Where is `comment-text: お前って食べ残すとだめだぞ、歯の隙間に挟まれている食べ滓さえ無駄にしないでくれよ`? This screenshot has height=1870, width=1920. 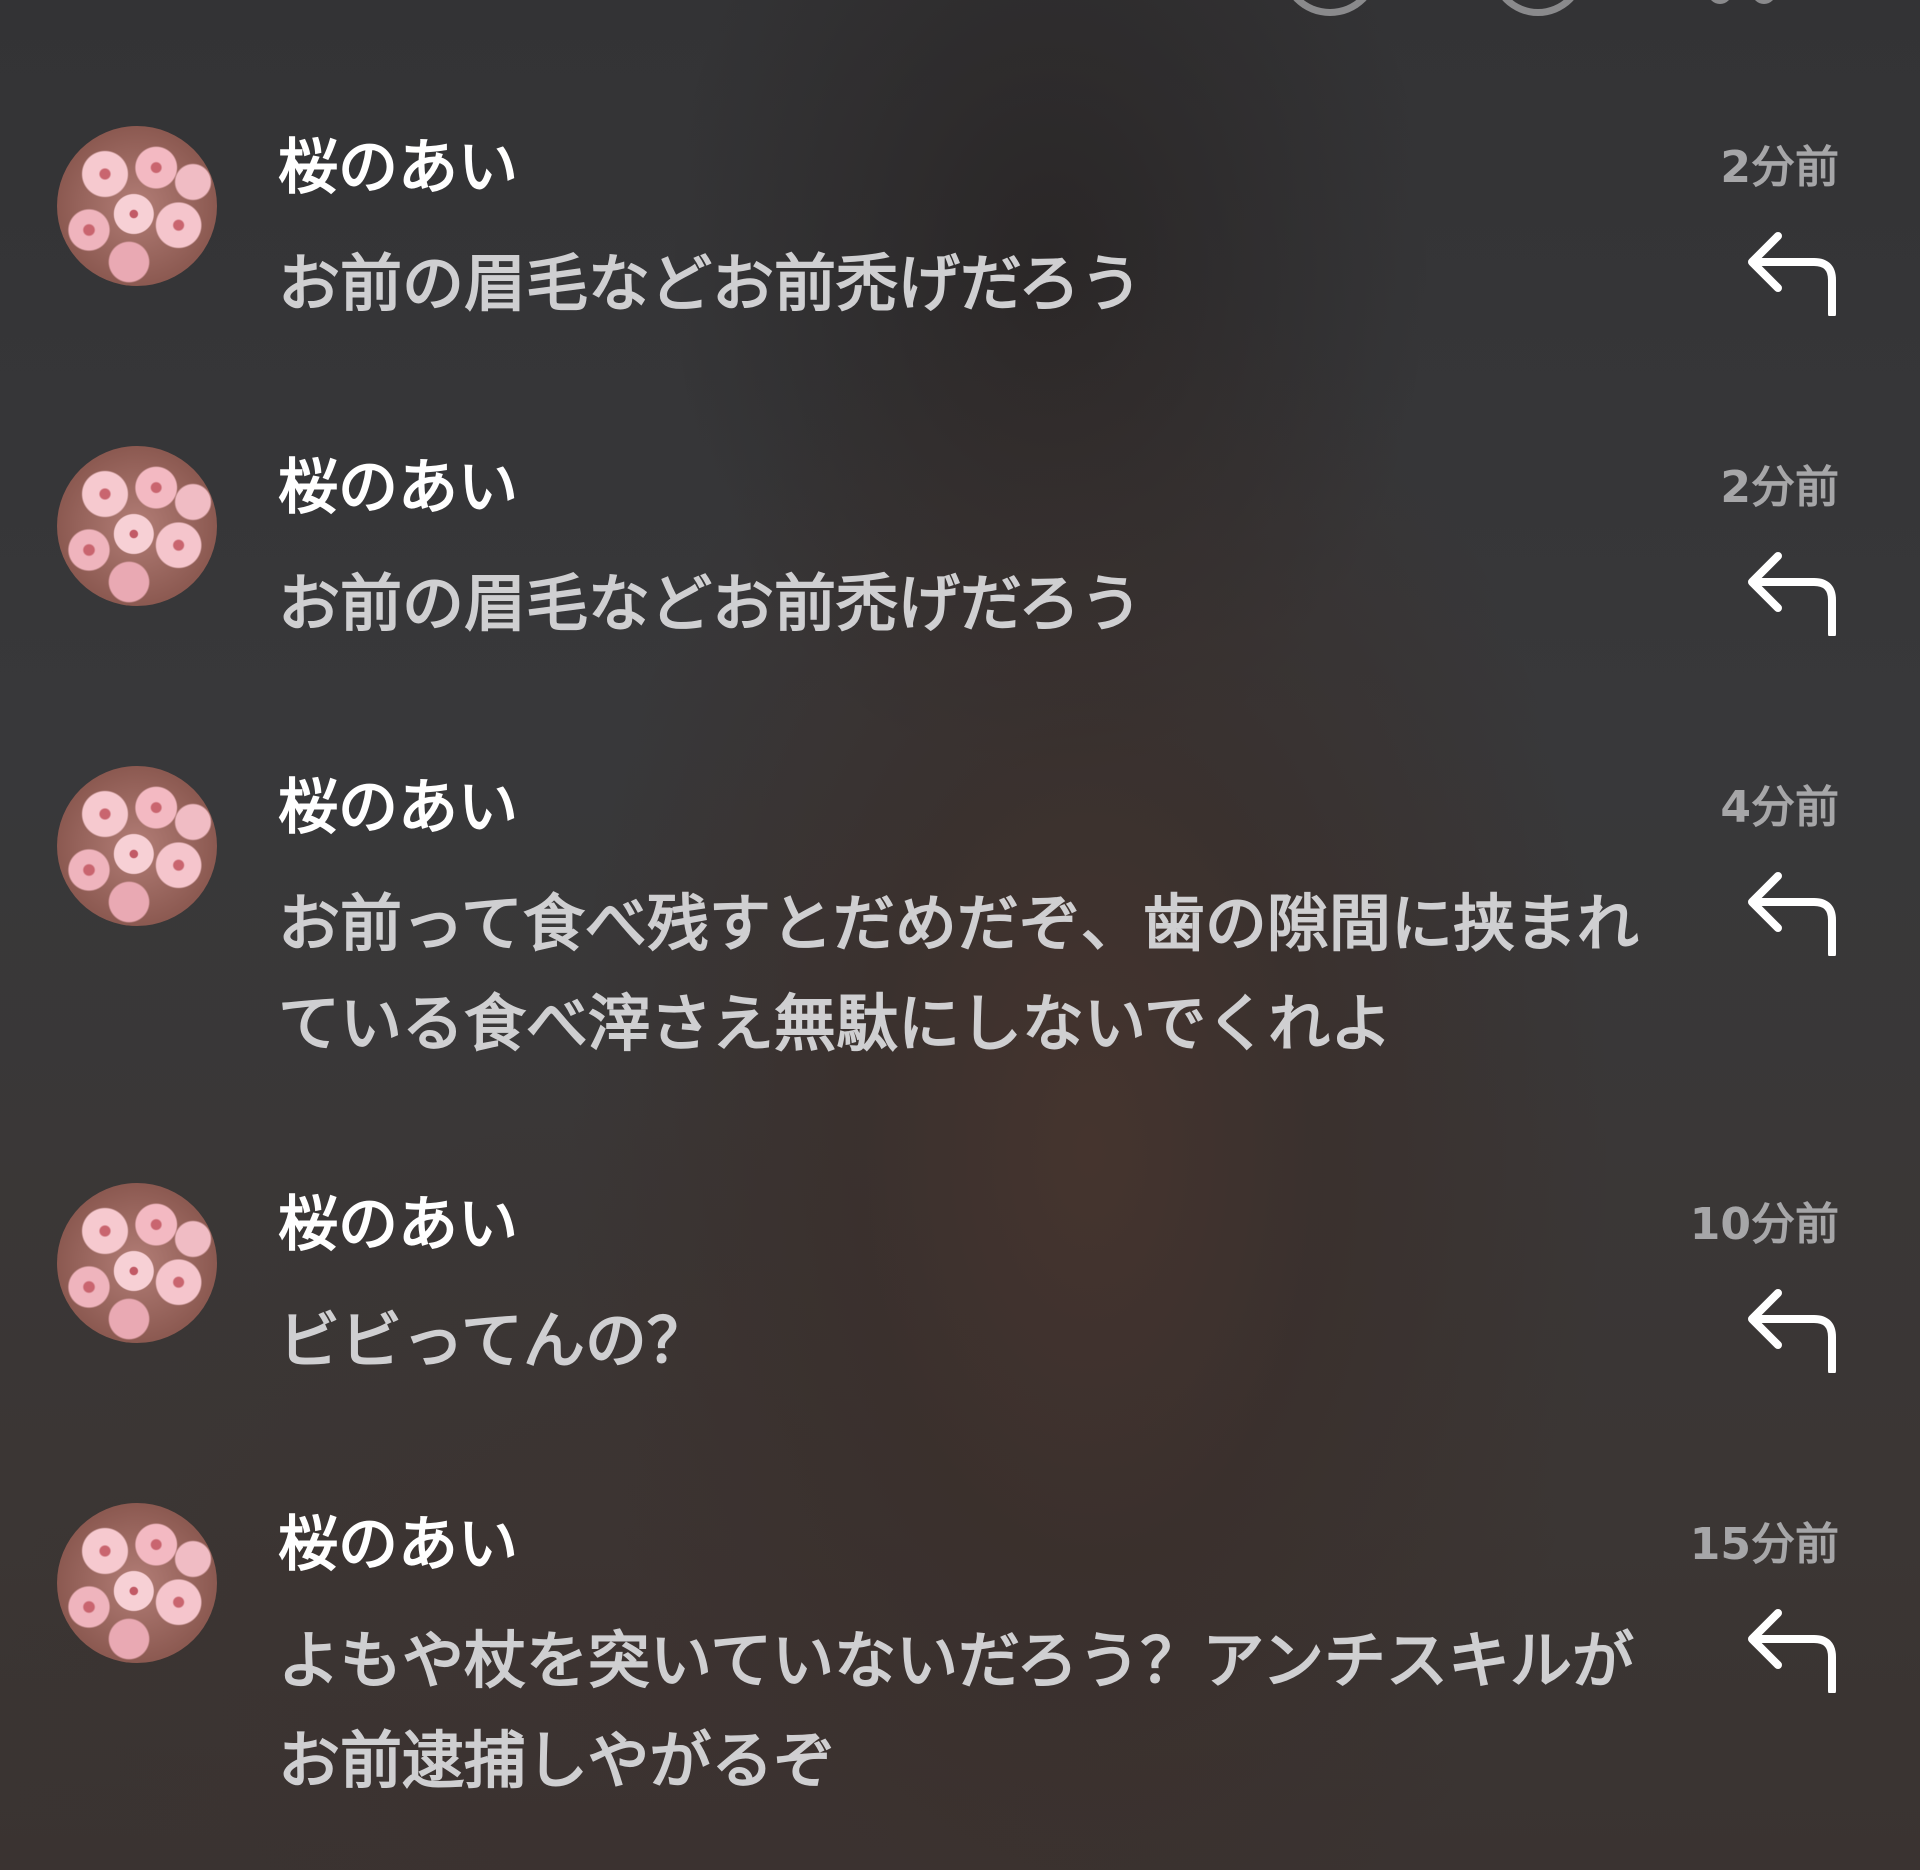
comment-text: お前って食べ残すとだめだぞ、歯の隙間に挟まれている食べ滓さえ無駄にしないでくれよ is located at coordinates (958, 973).